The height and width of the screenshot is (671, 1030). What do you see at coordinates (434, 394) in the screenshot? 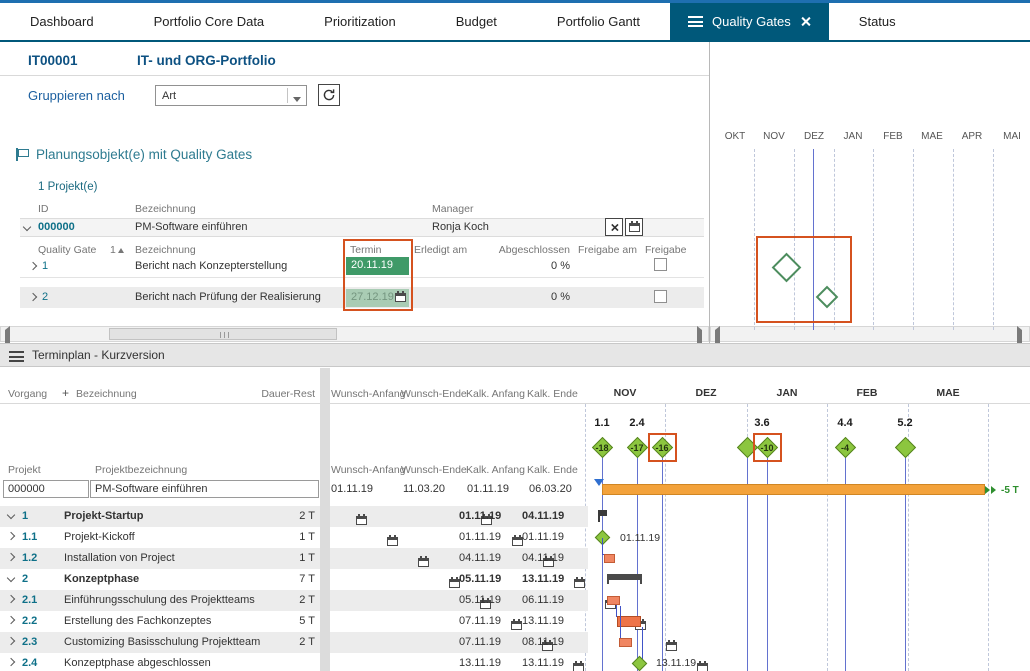
I see `col-header-wunsch-ende: Wunsch-Ende` at bounding box center [434, 394].